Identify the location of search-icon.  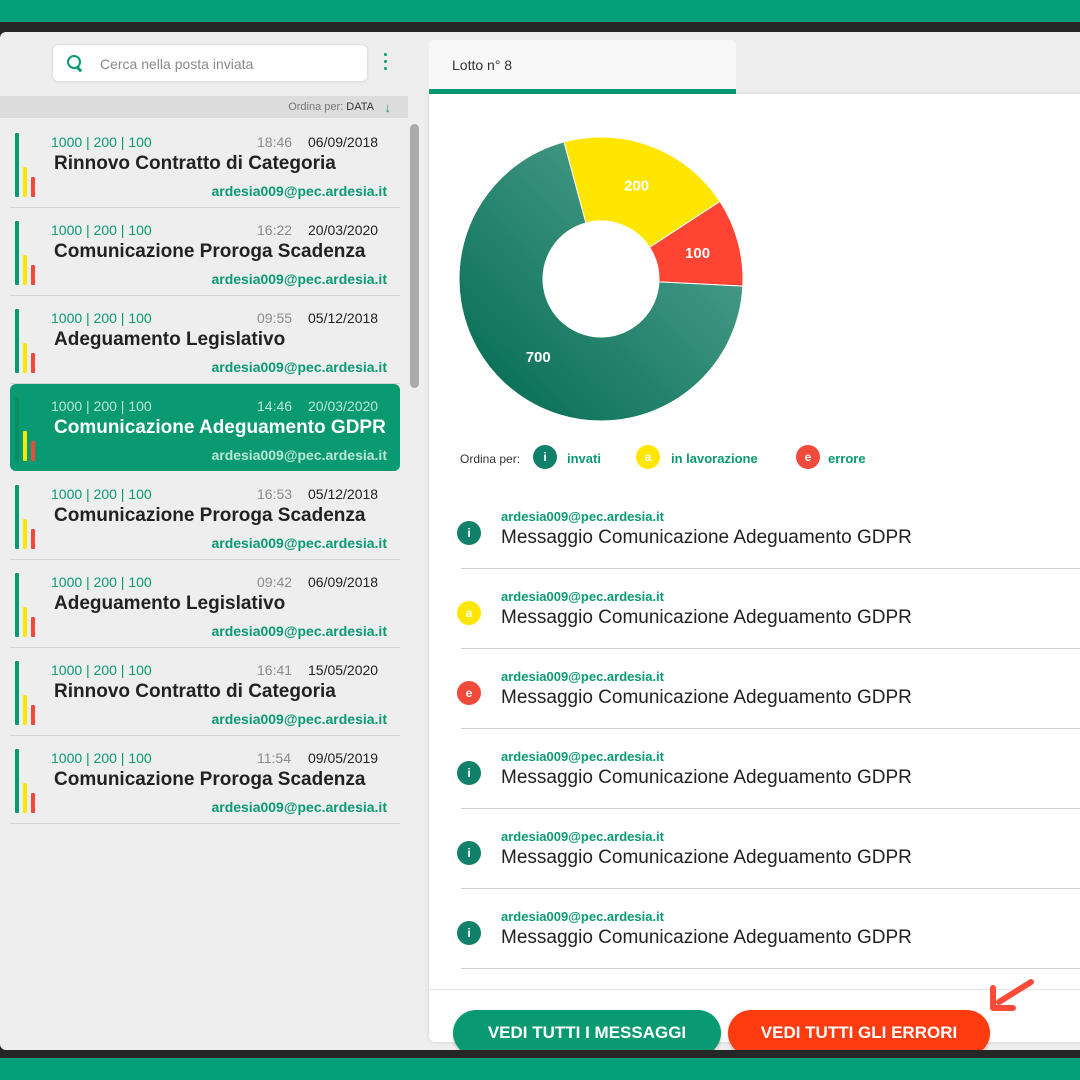
(76, 64).